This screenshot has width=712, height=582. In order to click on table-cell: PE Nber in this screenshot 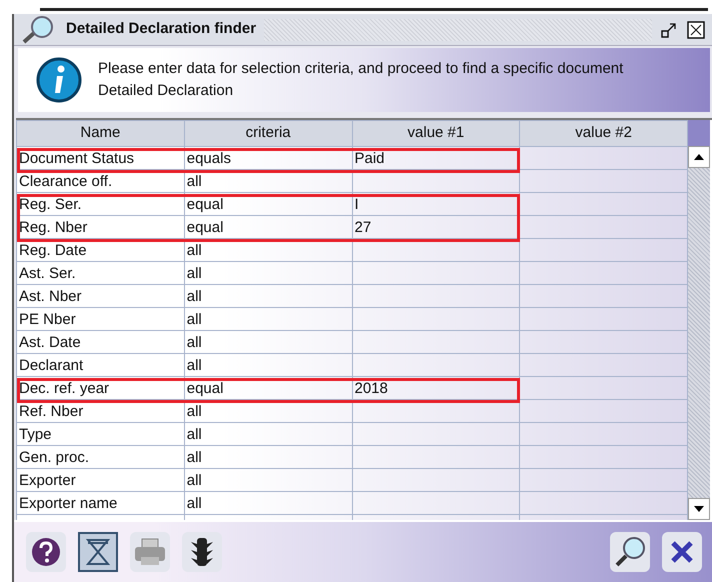, I will do `click(100, 319)`.